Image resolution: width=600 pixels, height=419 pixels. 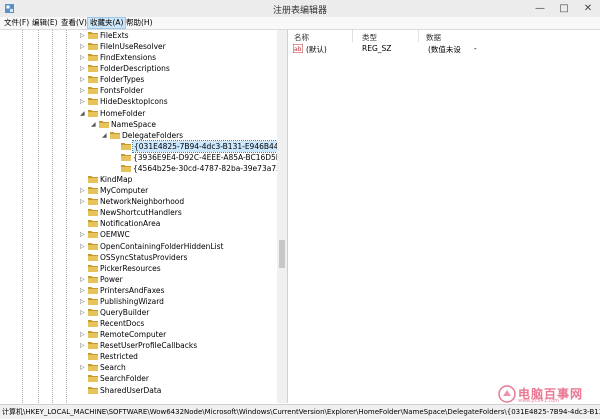 What do you see at coordinates (548, 394) in the screenshot?
I see `watermark: 电脑百事网 www.pc841.com` at bounding box center [548, 394].